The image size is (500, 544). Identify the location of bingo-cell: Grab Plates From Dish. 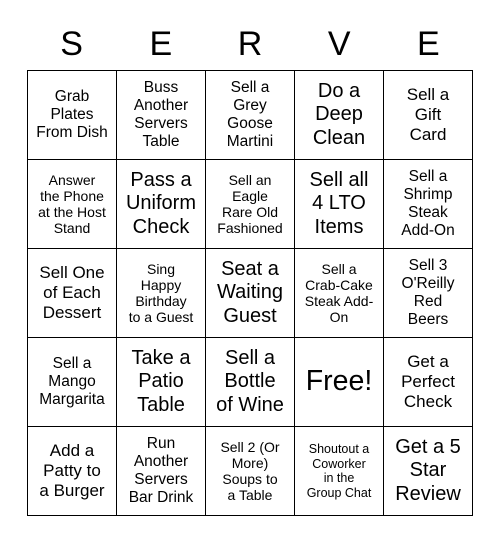
(72, 115).